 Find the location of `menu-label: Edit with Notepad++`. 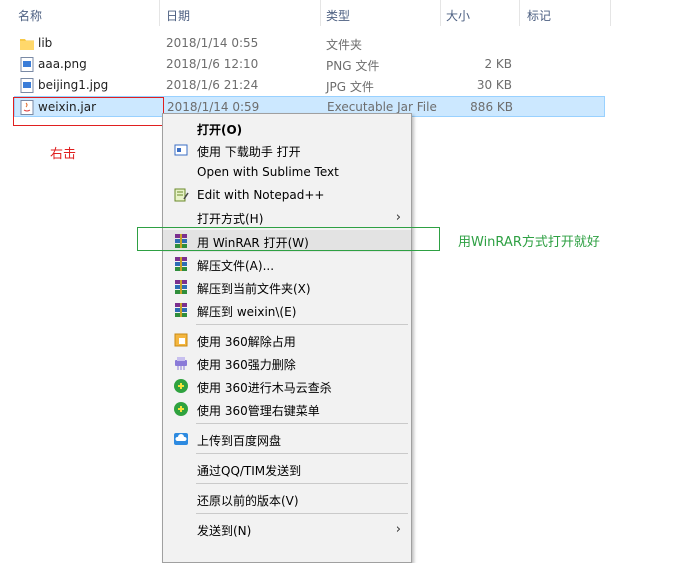

menu-label: Edit with Notepad++ is located at coordinates (261, 195).